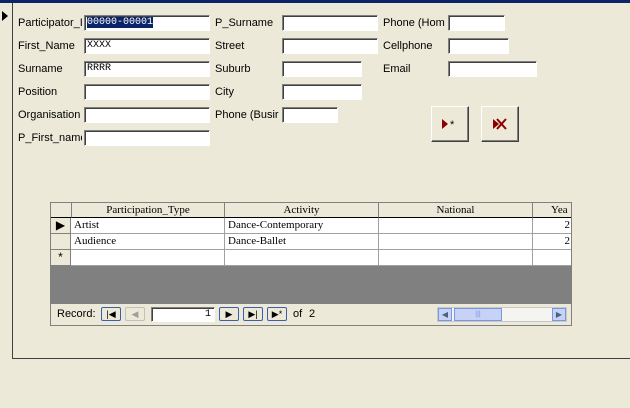 Image resolution: width=630 pixels, height=408 pixels. Describe the element at coordinates (6, 181) in the screenshot. I see `record-selector` at that location.